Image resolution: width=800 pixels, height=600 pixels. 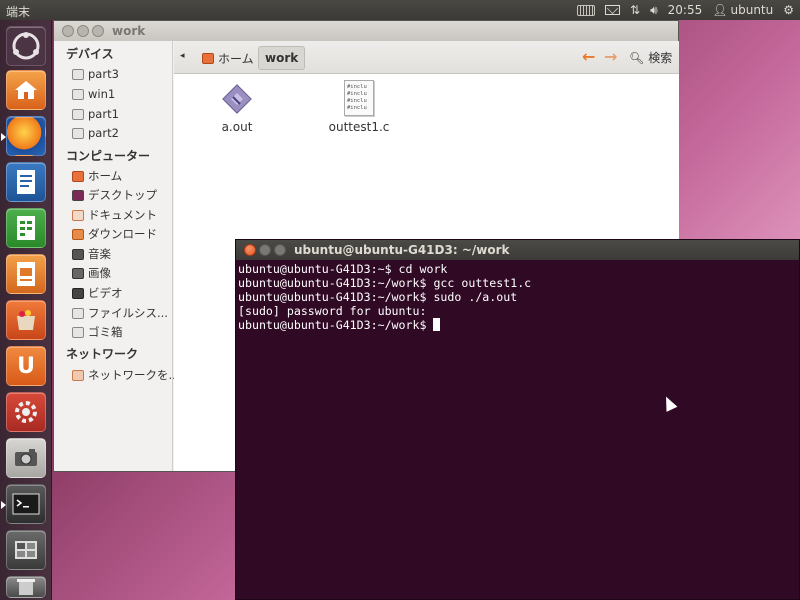 What do you see at coordinates (122, 234) in the screenshot?
I see `sidebar-item-label: ダウンロード` at bounding box center [122, 234].